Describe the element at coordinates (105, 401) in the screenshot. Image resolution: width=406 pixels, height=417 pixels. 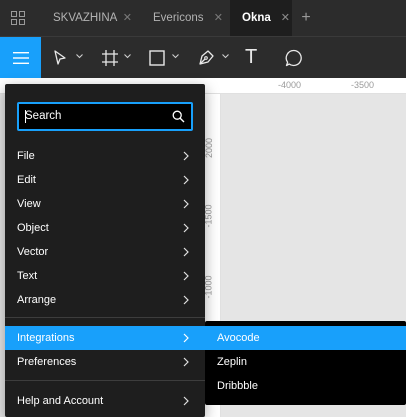
I see `menu-item-help-and-account: Help and Account` at that location.